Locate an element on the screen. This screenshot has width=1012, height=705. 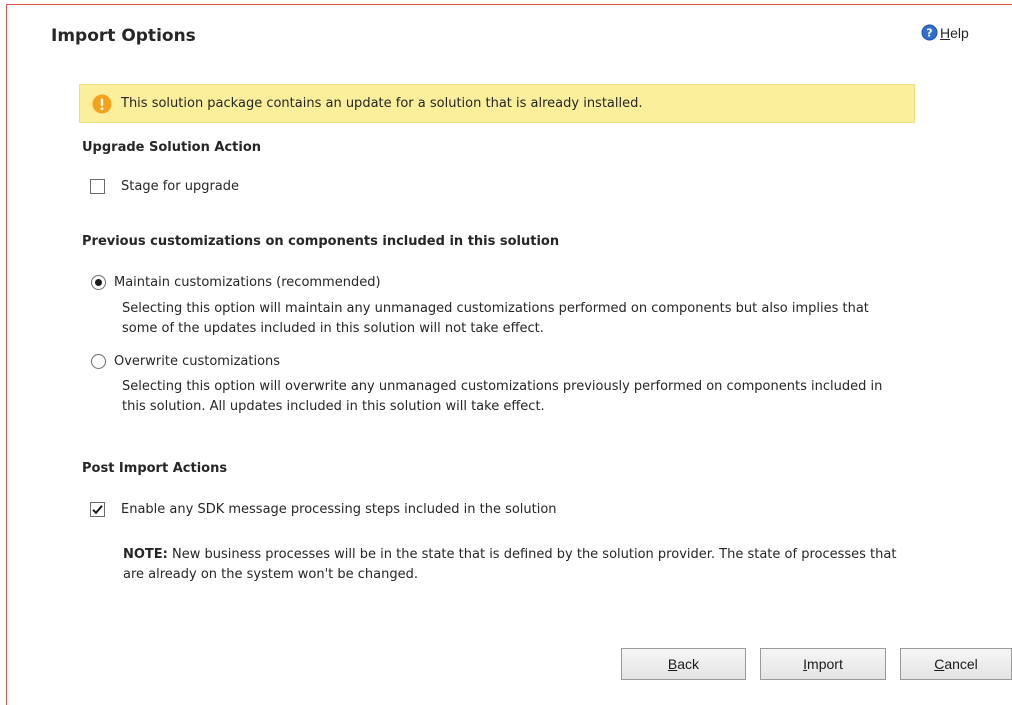
stage-for-upgrade-checkbox is located at coordinates (97, 186).